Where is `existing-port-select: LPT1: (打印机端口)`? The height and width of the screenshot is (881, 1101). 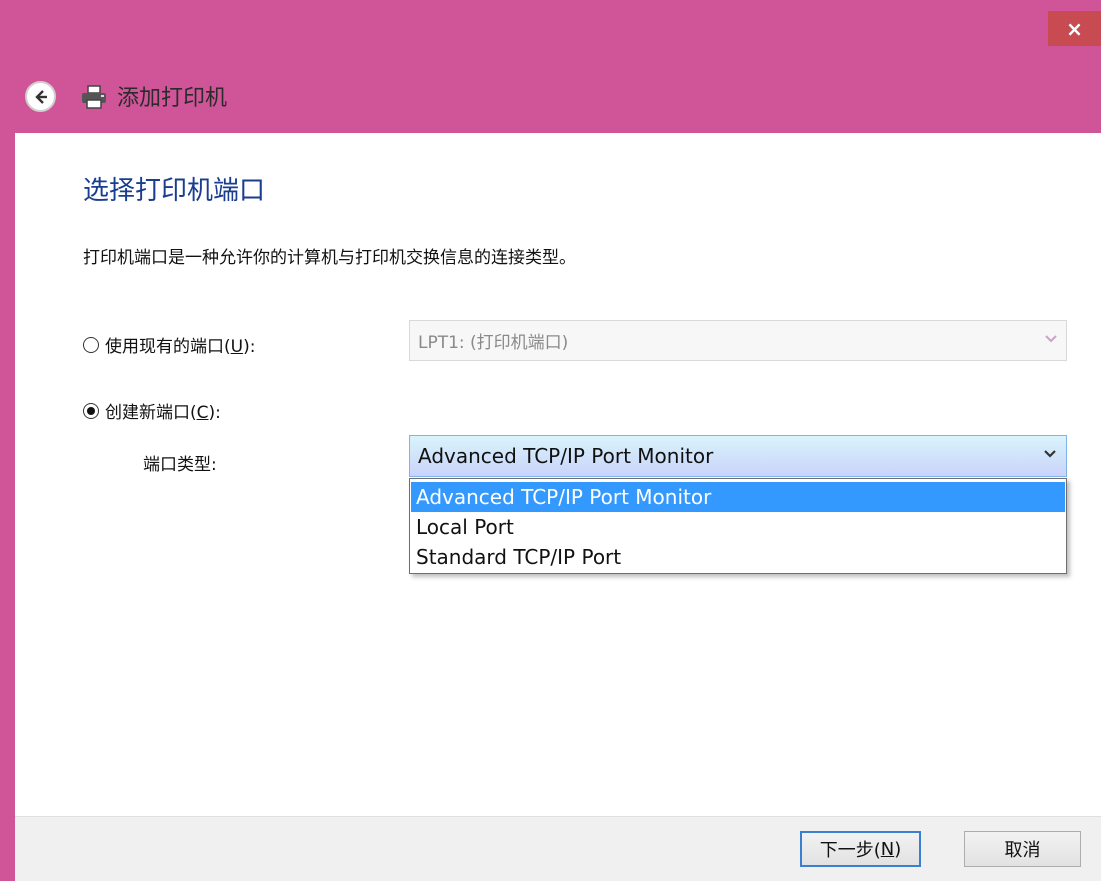 existing-port-select: LPT1: (打印机端口) is located at coordinates (738, 340).